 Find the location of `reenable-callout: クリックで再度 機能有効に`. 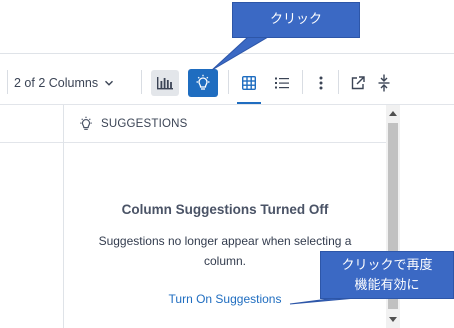

reenable-callout: クリックで再度 機能有効に is located at coordinates (387, 275).